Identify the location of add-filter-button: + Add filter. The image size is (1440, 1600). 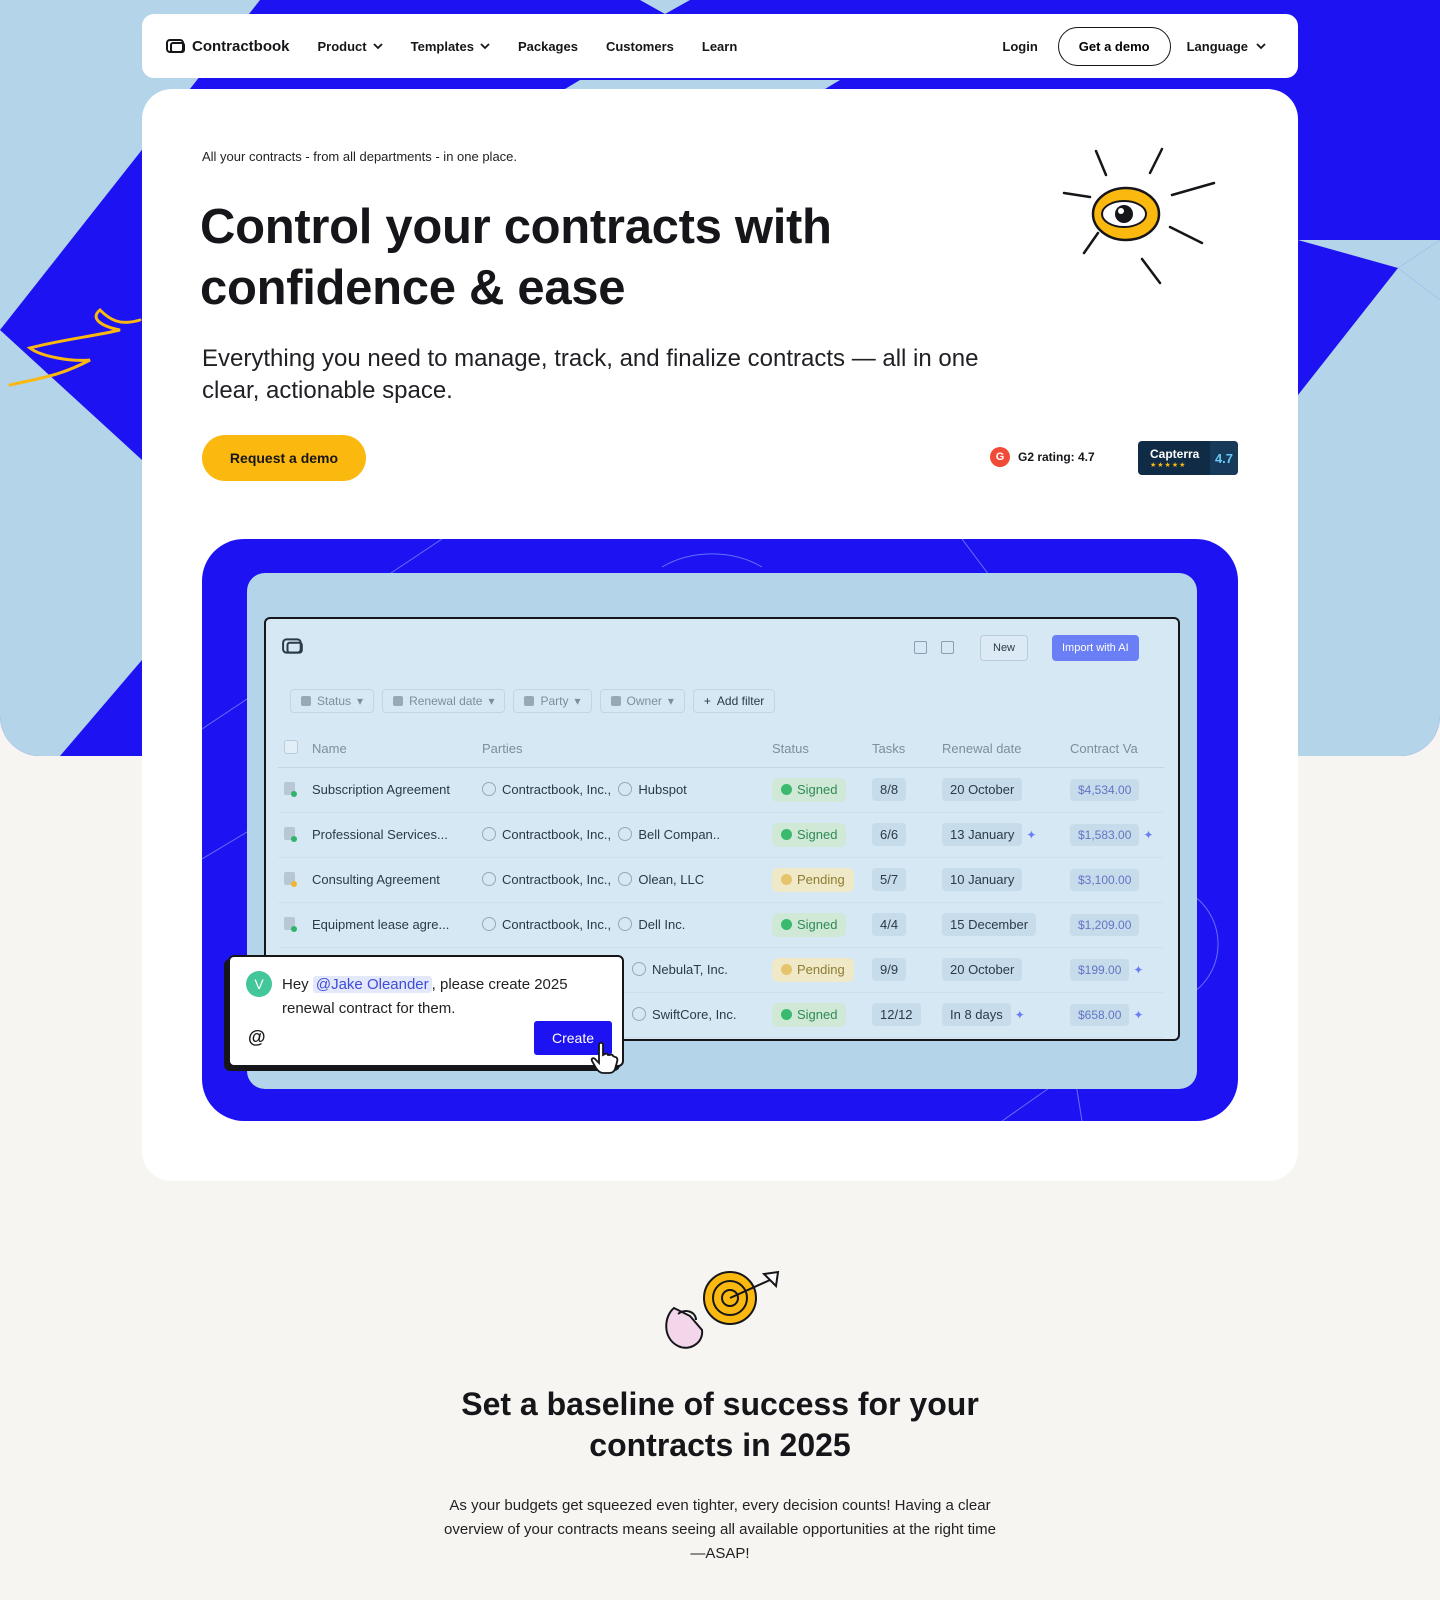
(734, 701).